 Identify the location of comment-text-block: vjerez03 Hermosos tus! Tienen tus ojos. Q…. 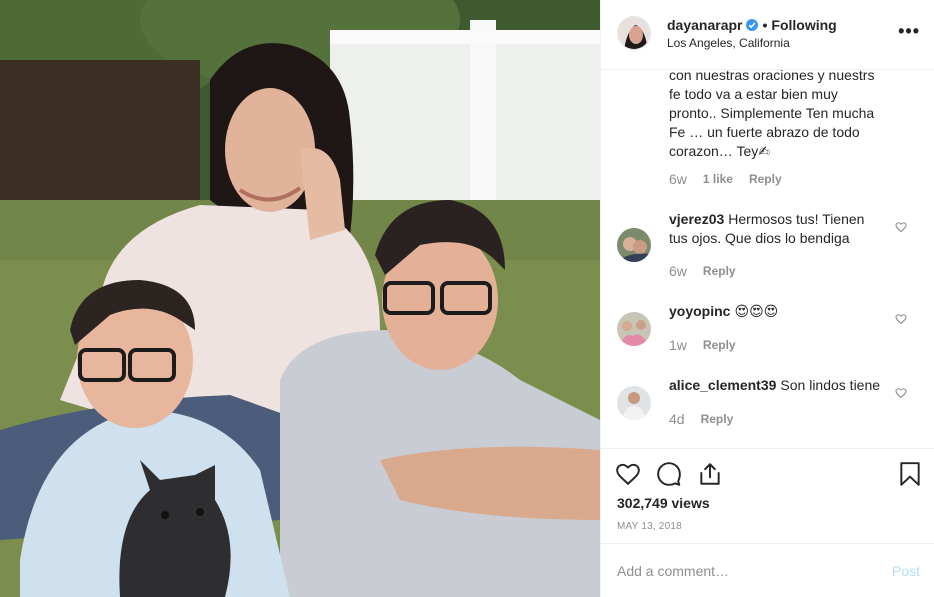
(776, 229).